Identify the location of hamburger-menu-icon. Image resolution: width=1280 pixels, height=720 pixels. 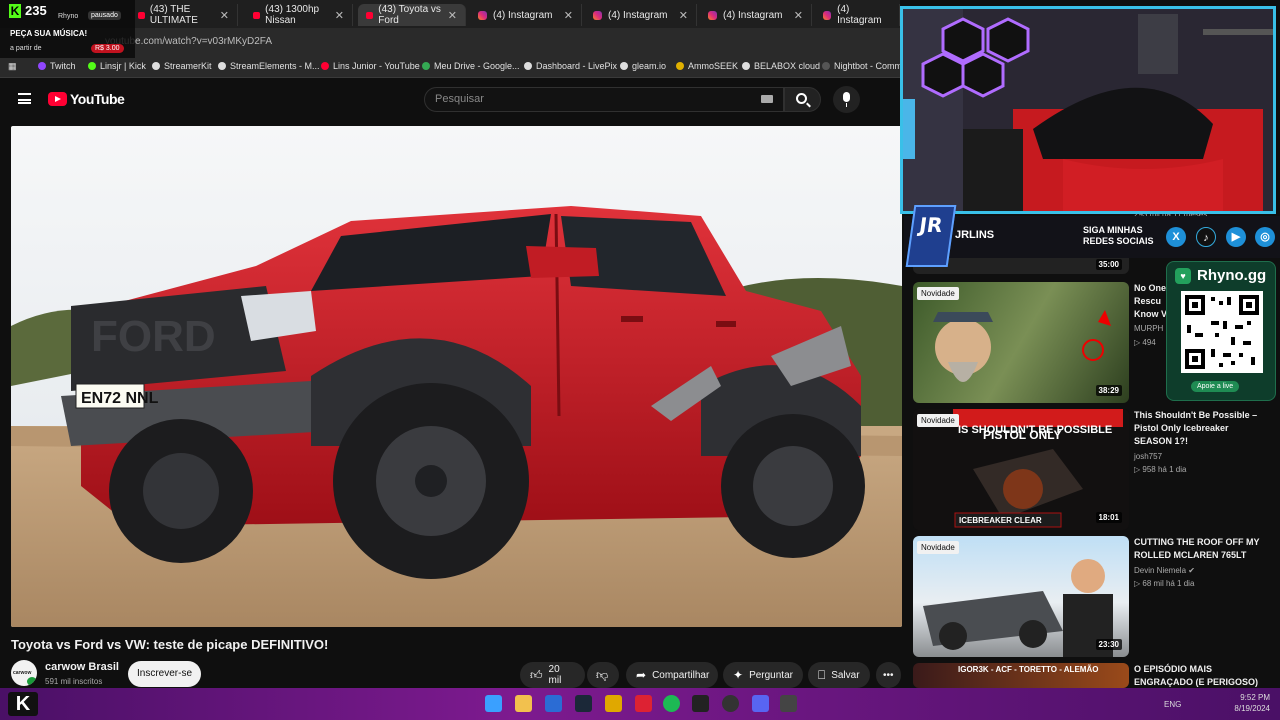
(24, 98).